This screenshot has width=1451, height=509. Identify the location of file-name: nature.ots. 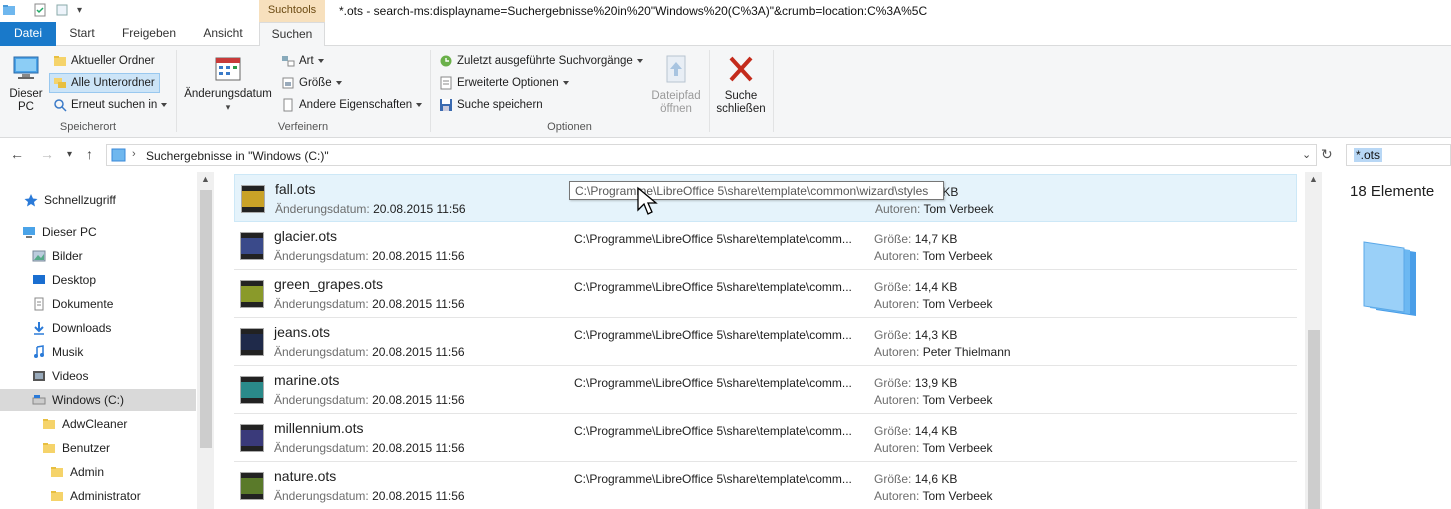
(305, 476).